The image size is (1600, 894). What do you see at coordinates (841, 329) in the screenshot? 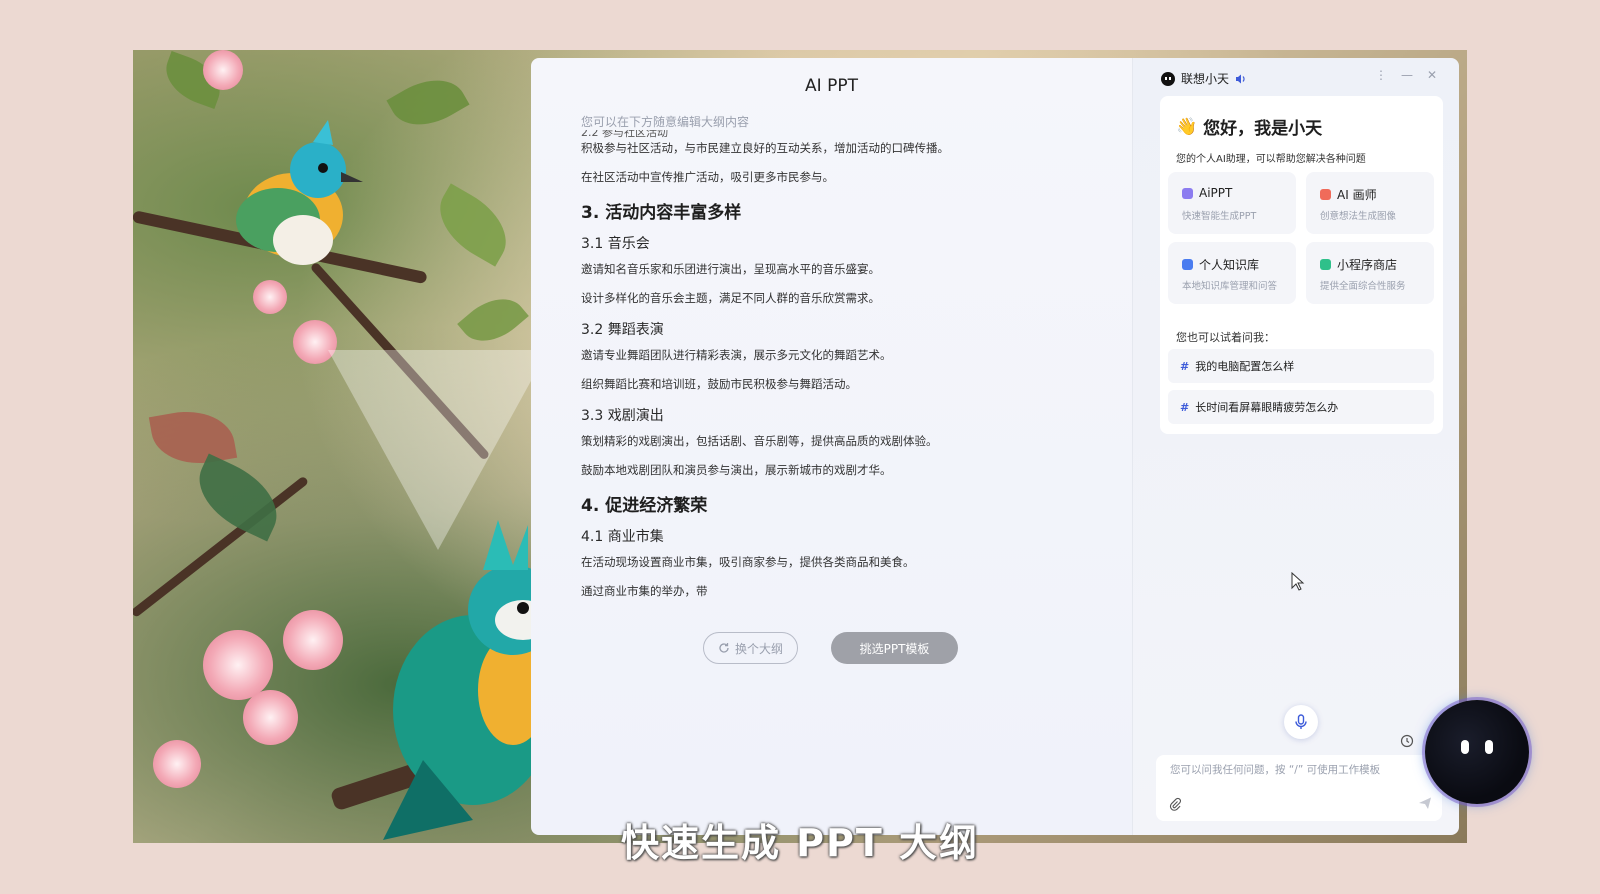
I see `outline-subheading: 3.2 舞蹈表演` at bounding box center [841, 329].